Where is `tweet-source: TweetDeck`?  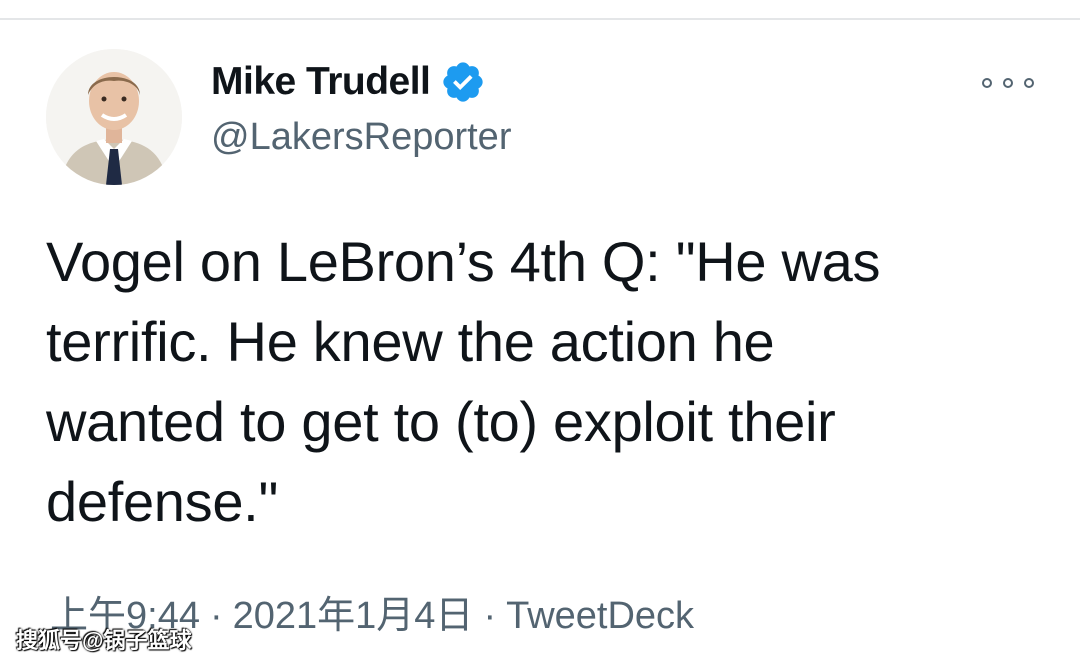
tweet-source: TweetDeck is located at coordinates (600, 616).